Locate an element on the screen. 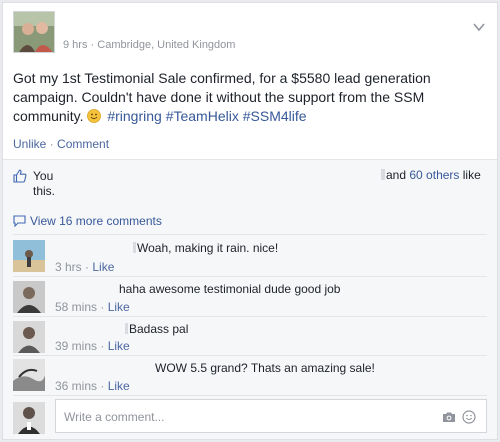  comment-time: 36 mins is located at coordinates (76, 386).